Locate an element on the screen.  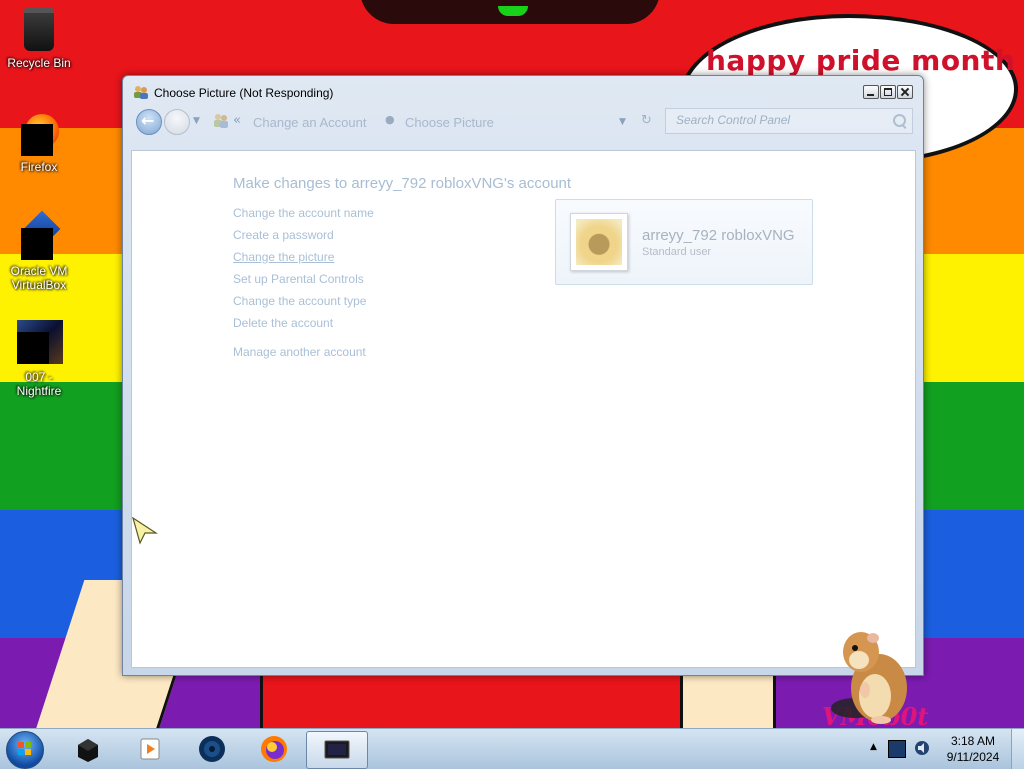
taskbar-item-virtualbox is located at coordinates (88, 749).